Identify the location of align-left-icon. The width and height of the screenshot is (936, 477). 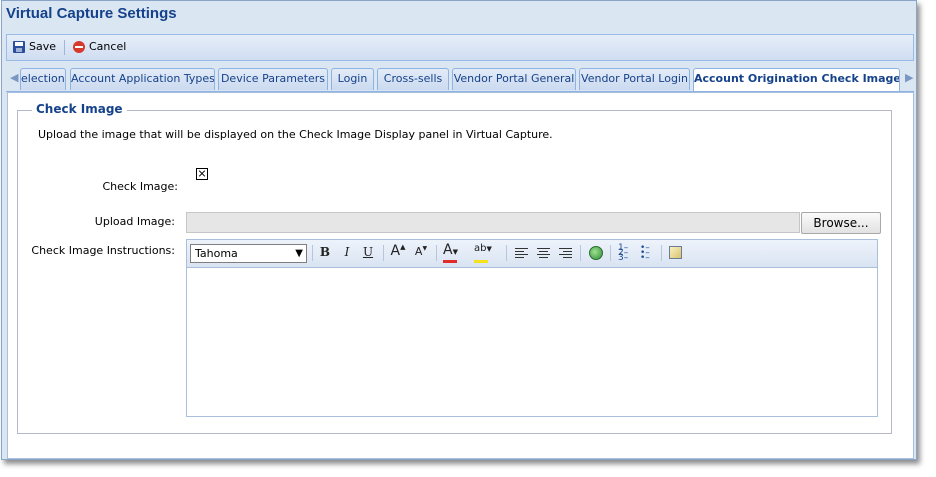
(521, 253).